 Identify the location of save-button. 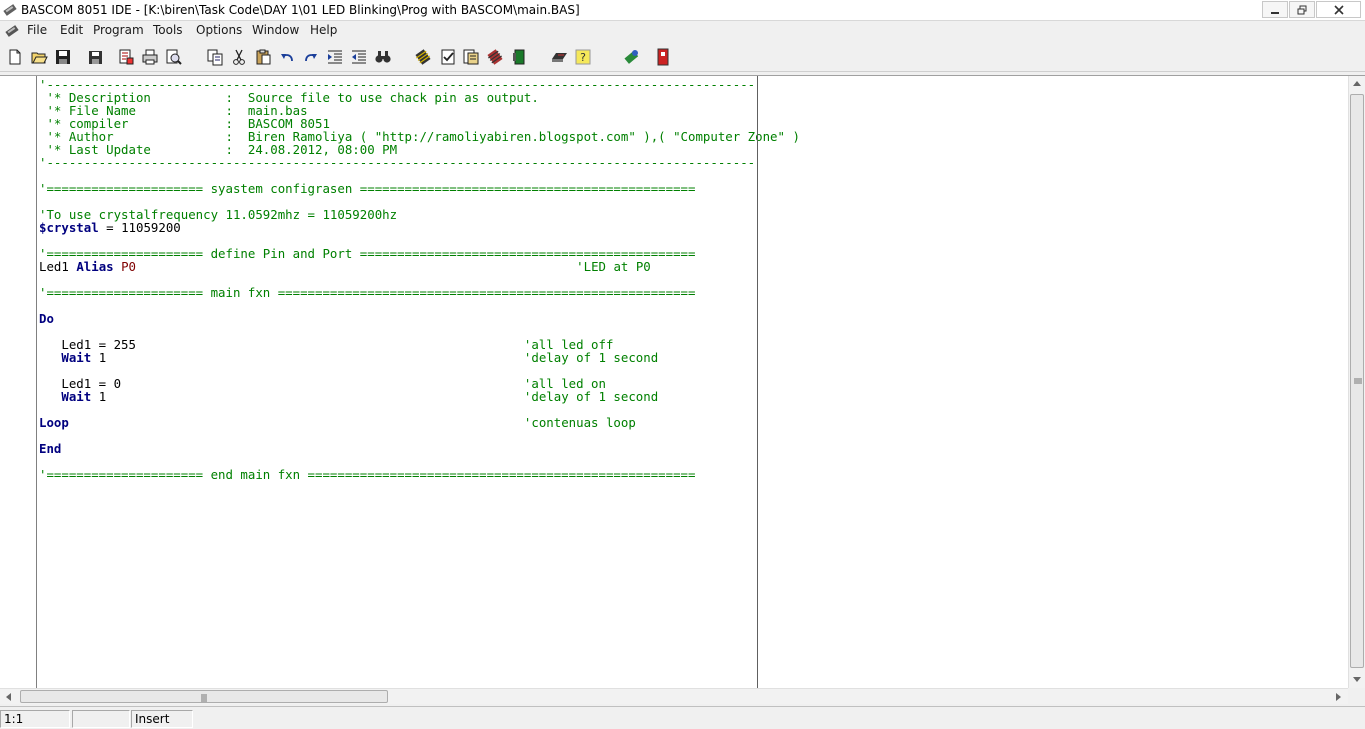
(63, 57).